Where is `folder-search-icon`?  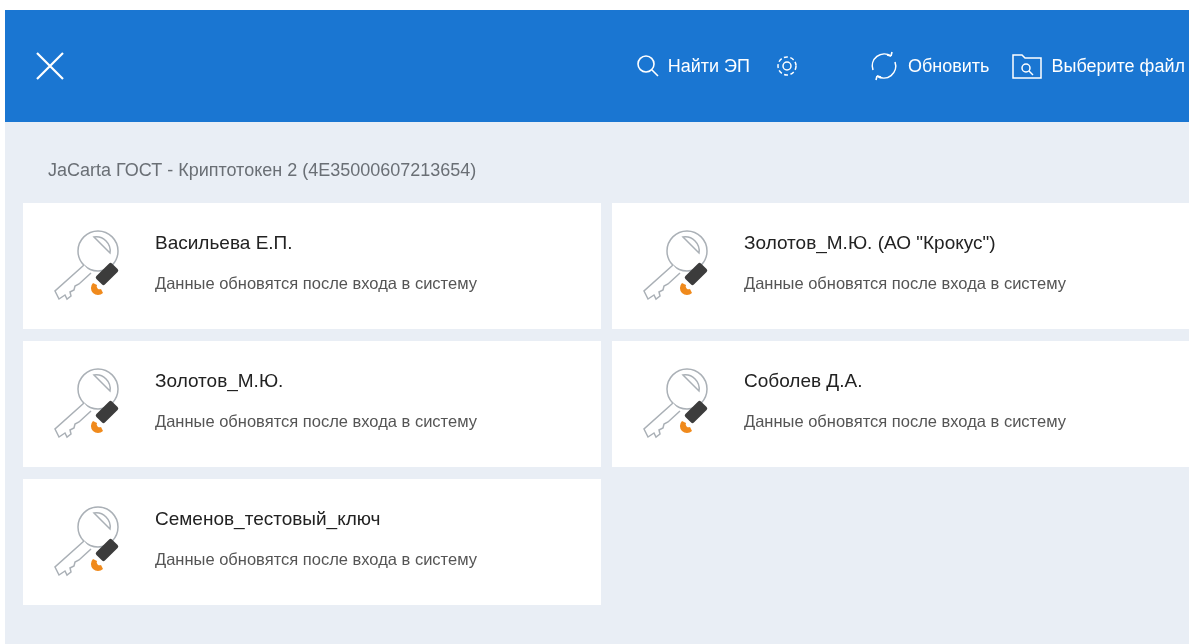 folder-search-icon is located at coordinates (1027, 66).